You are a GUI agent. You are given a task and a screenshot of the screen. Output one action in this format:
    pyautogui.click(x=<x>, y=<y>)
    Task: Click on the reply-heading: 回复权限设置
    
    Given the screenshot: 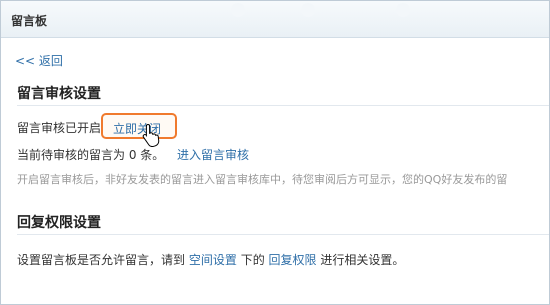 What is the action you would take?
    pyautogui.click(x=59, y=223)
    